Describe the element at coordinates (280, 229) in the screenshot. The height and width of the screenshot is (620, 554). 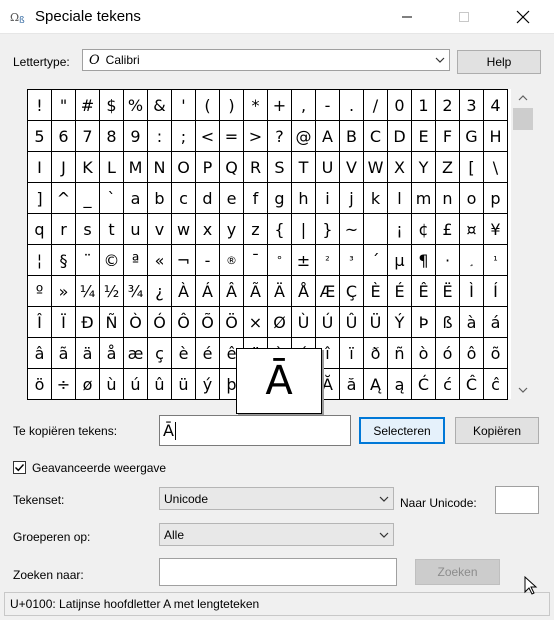
I see `char-cell: {` at that location.